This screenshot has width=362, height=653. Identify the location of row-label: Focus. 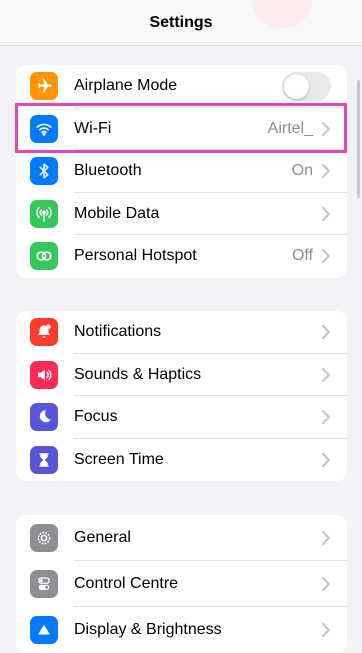
(96, 417).